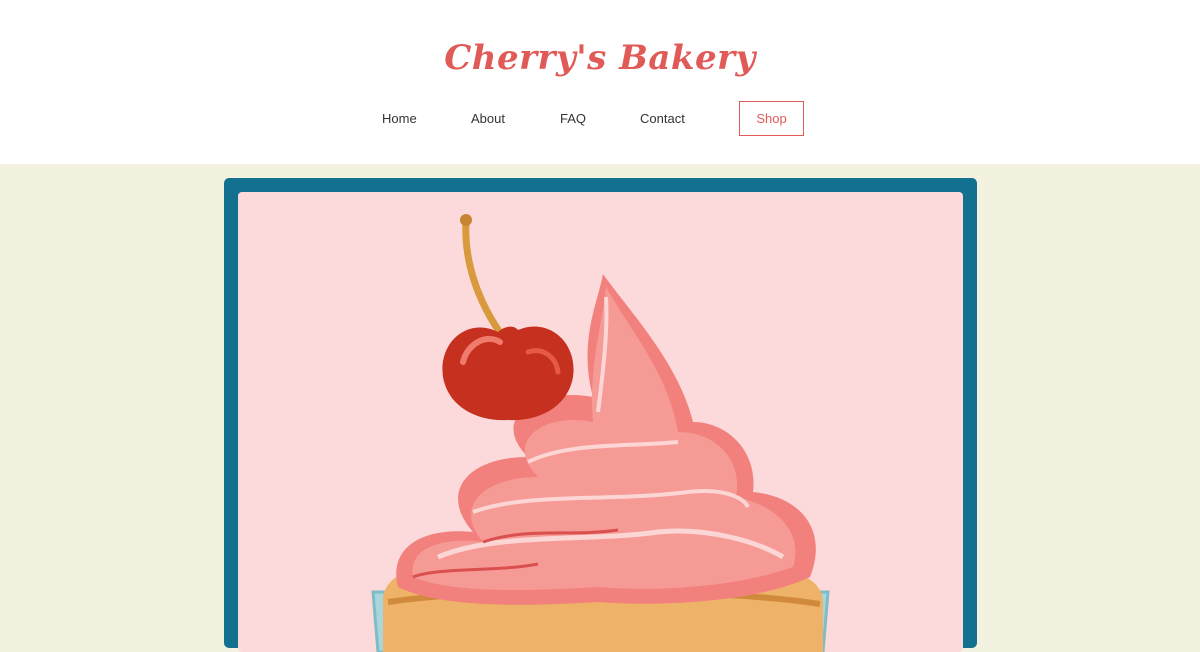 Image resolution: width=1200 pixels, height=652 pixels. Describe the element at coordinates (399, 118) in the screenshot. I see `nav-link-home: Home` at that location.